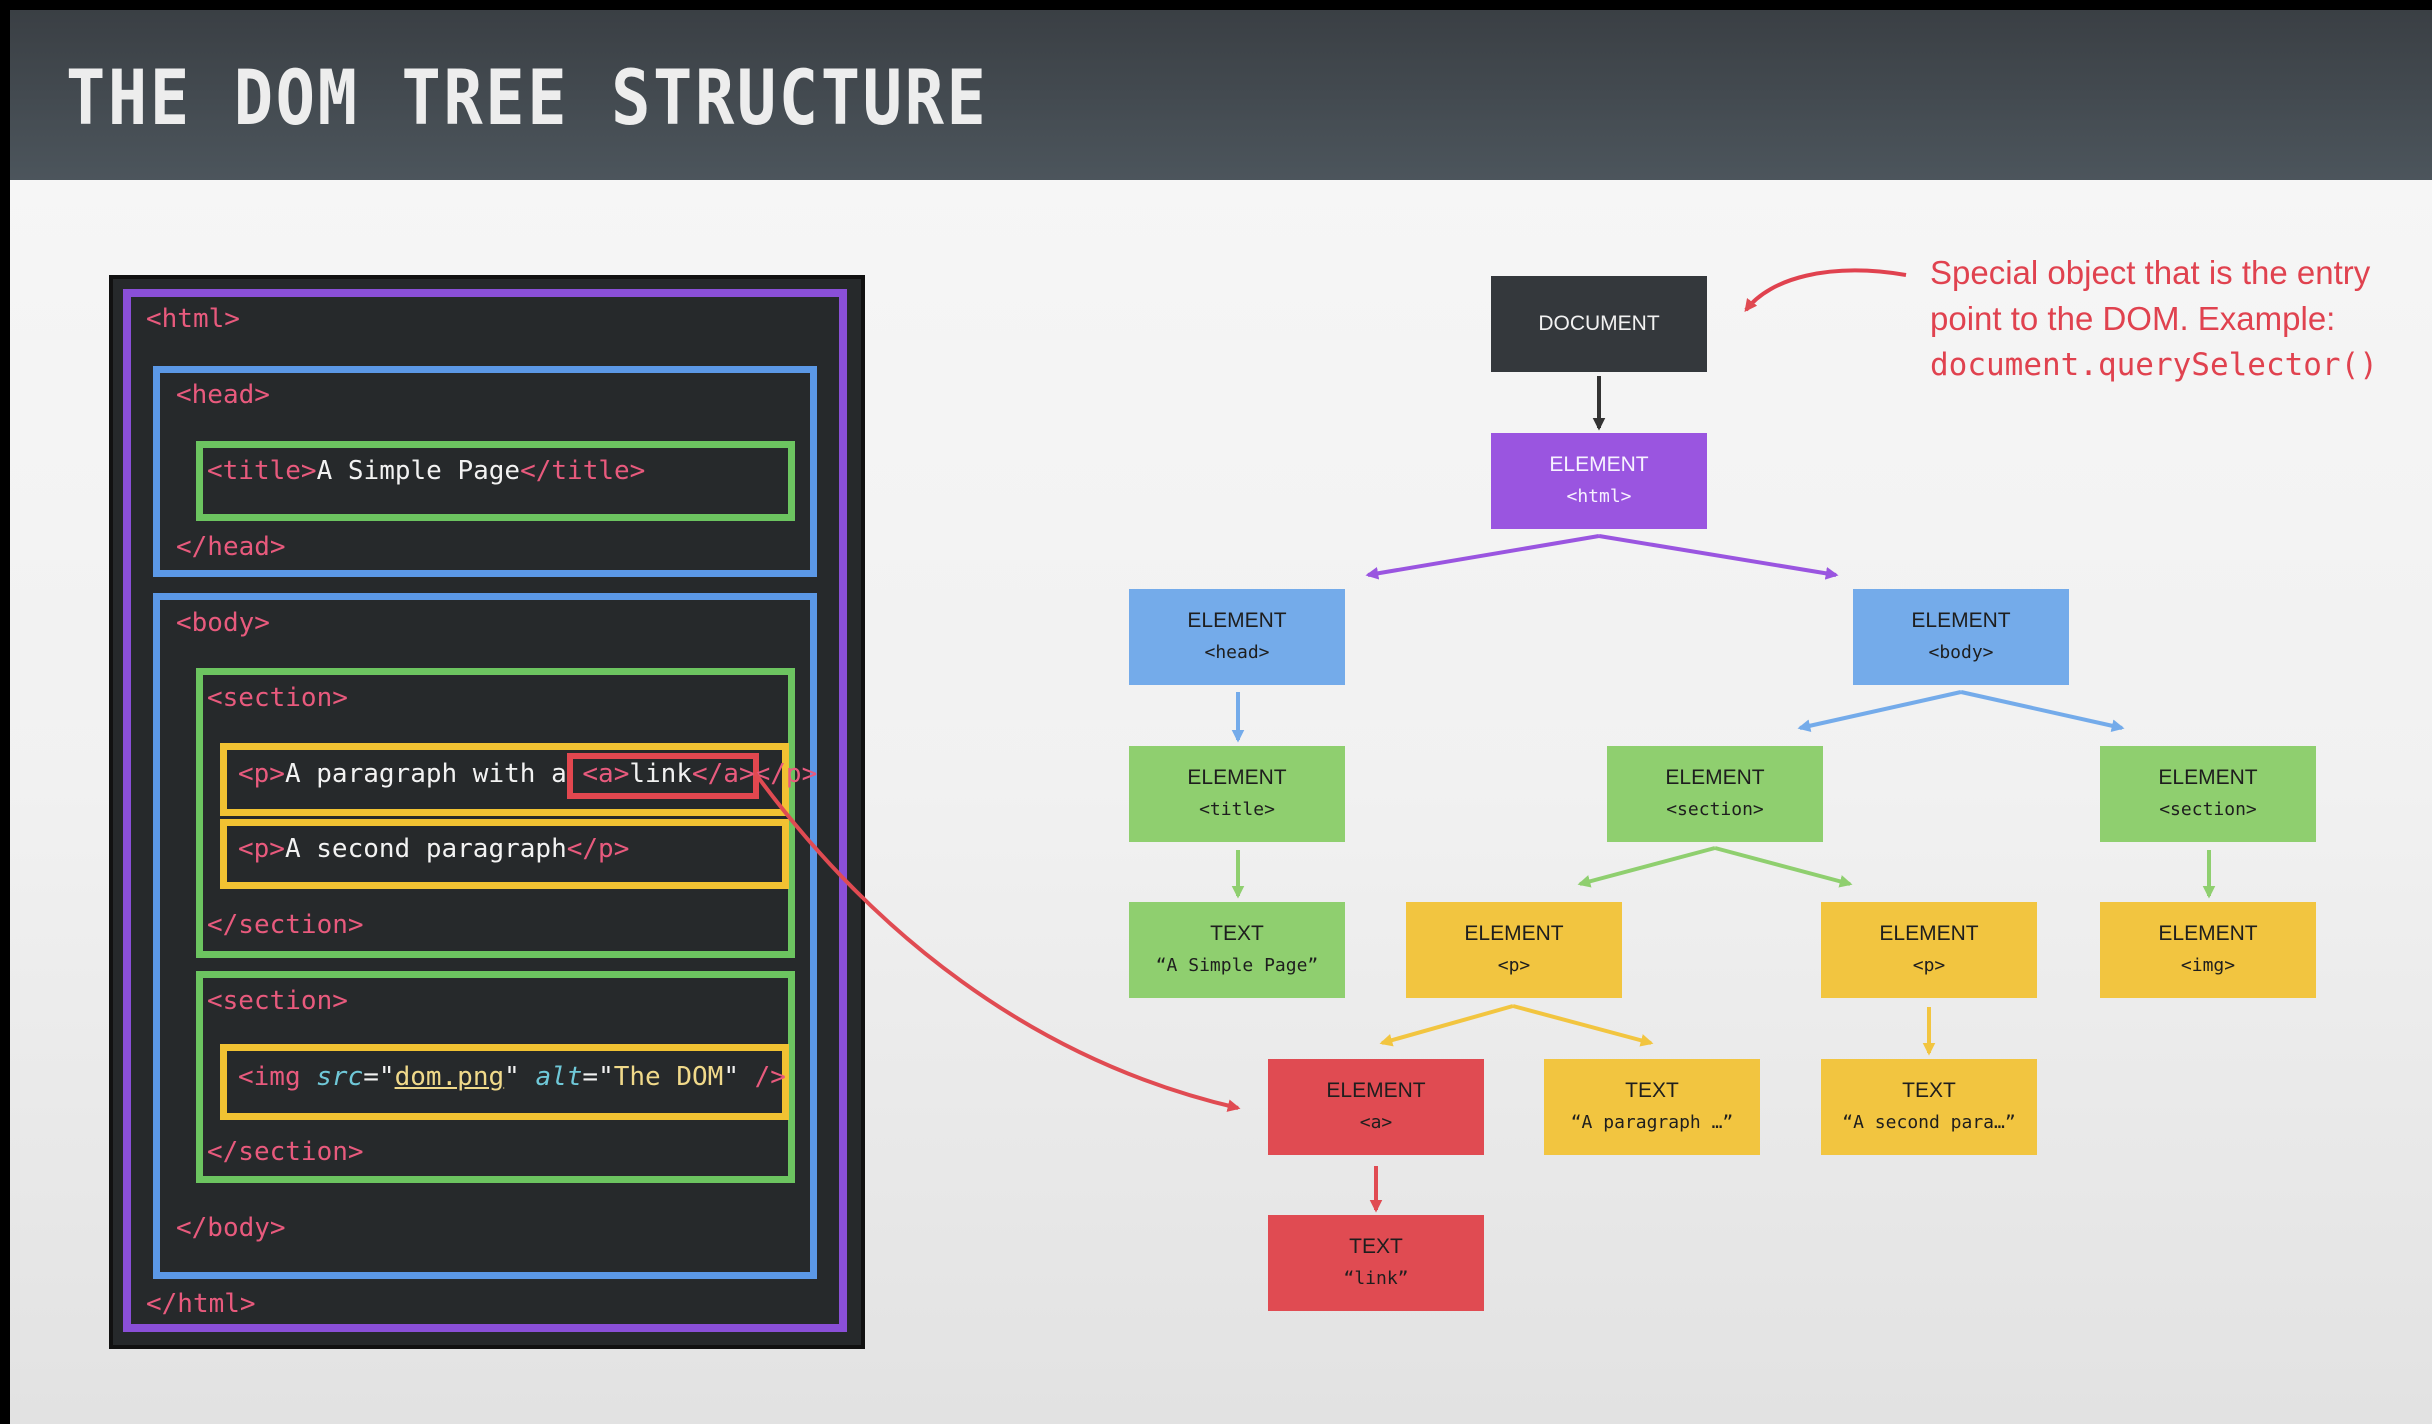 This screenshot has width=2432, height=1424. I want to click on arrow-p1-a, so click(1446, 1025).